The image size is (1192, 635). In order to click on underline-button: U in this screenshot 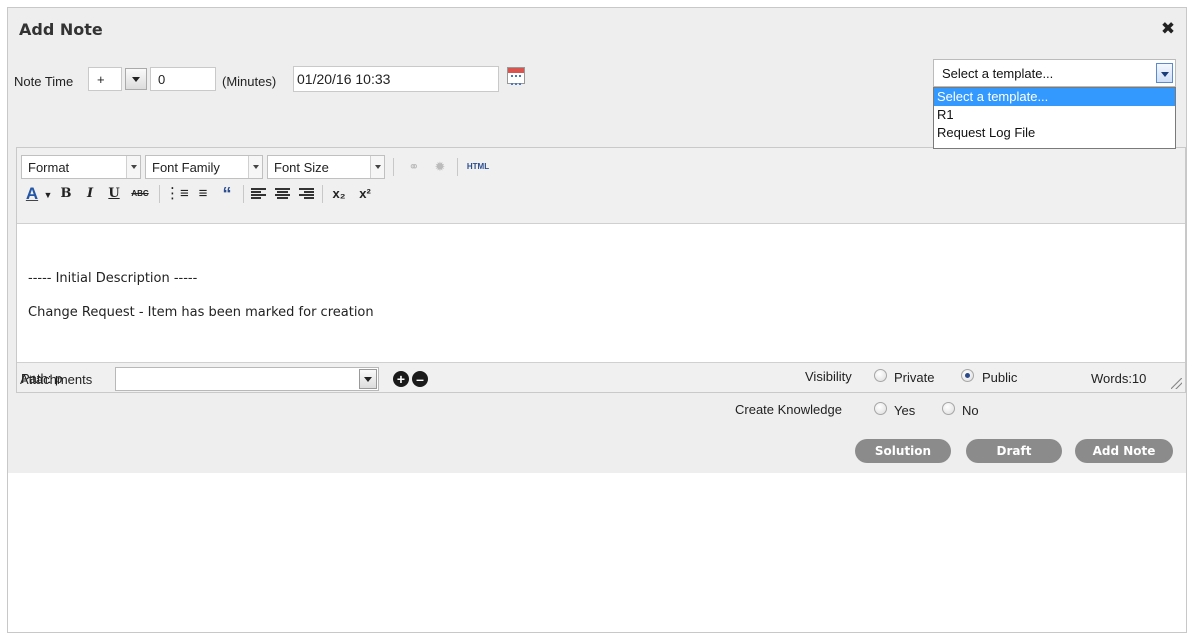, I will do `click(114, 194)`.